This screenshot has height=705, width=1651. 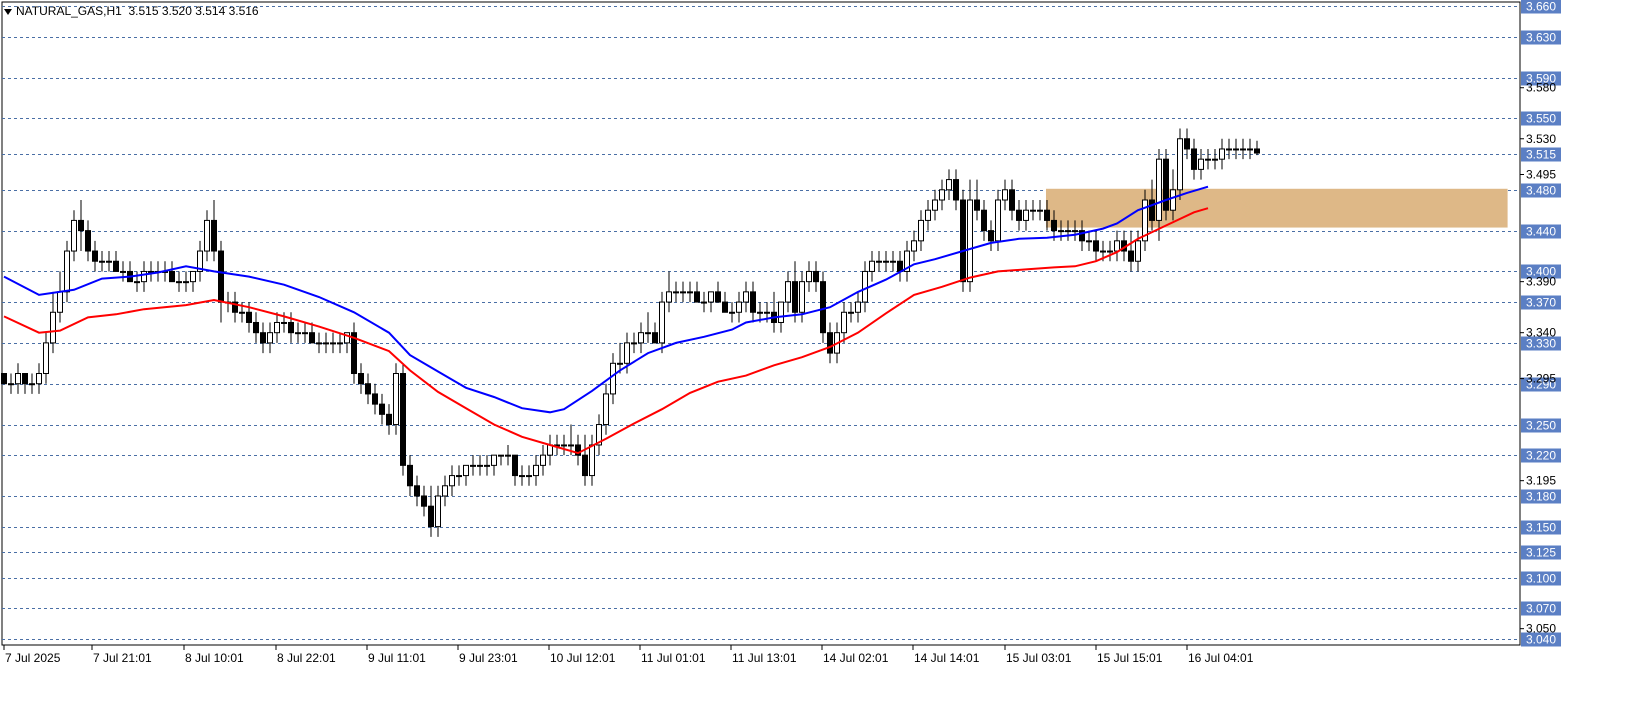 What do you see at coordinates (1541, 528) in the screenshot?
I see `price-tag-label: 3.150` at bounding box center [1541, 528].